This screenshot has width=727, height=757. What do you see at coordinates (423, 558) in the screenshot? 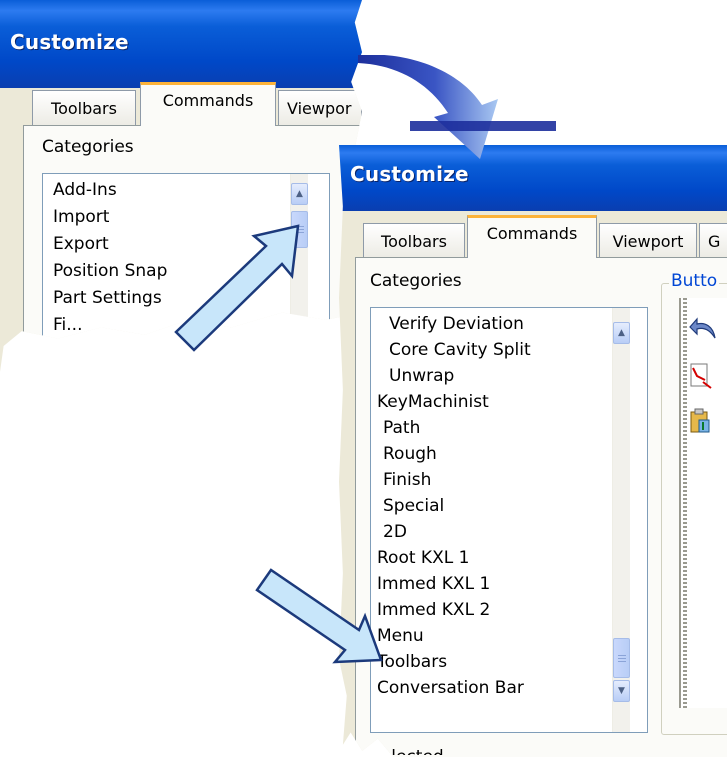
I see `list-item: Root KXL 1` at bounding box center [423, 558].